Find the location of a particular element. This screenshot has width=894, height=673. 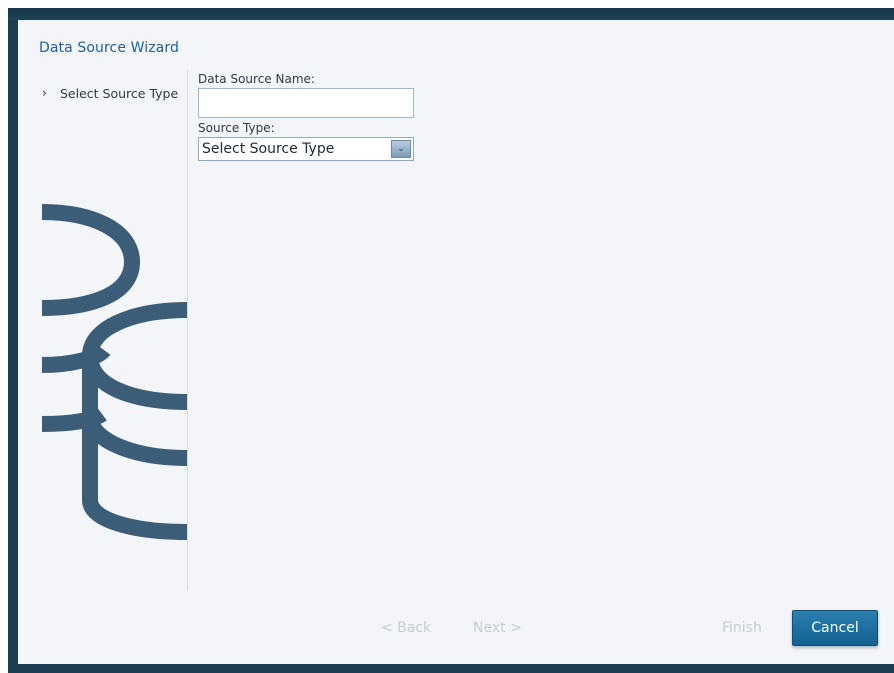

finish-button: Finish is located at coordinates (742, 628).